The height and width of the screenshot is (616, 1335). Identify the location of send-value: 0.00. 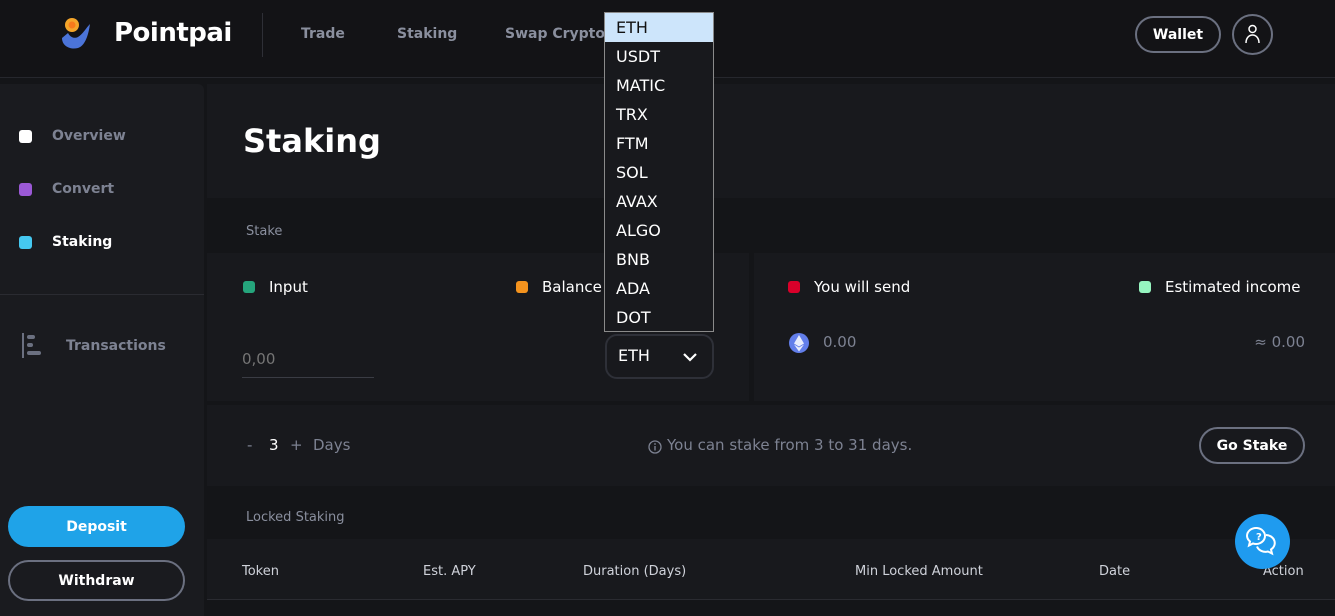
(840, 342).